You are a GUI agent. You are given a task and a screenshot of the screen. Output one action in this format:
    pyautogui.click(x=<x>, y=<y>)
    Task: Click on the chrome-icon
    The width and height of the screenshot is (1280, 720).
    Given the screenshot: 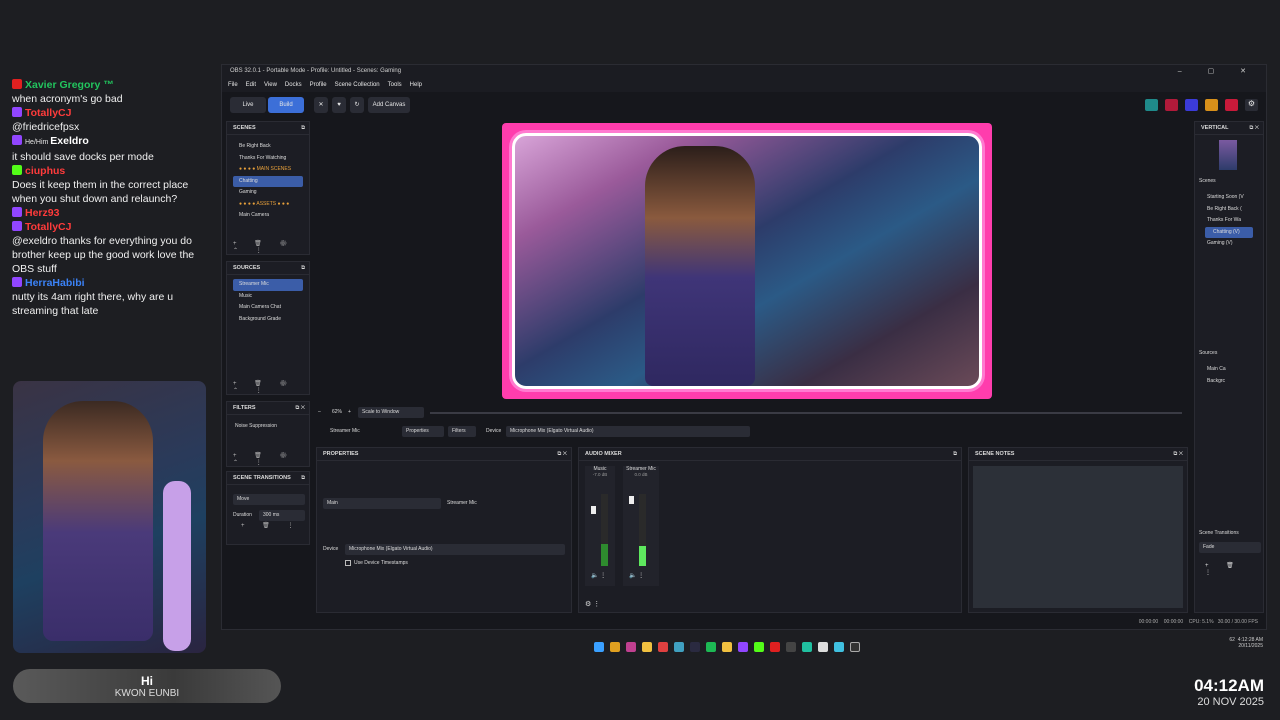 What is the action you would take?
    pyautogui.click(x=663, y=646)
    